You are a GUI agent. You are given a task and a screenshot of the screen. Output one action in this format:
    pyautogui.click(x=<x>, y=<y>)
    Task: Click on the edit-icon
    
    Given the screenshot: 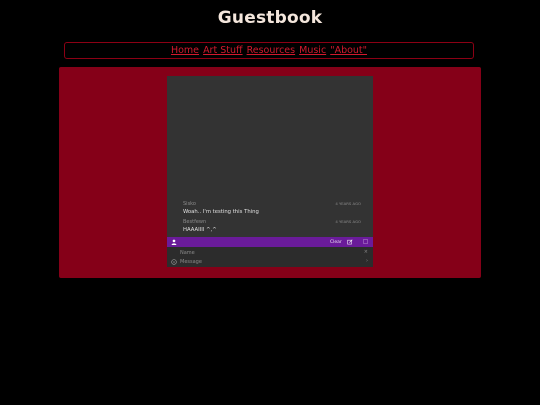 What is the action you would take?
    pyautogui.click(x=350, y=241)
    